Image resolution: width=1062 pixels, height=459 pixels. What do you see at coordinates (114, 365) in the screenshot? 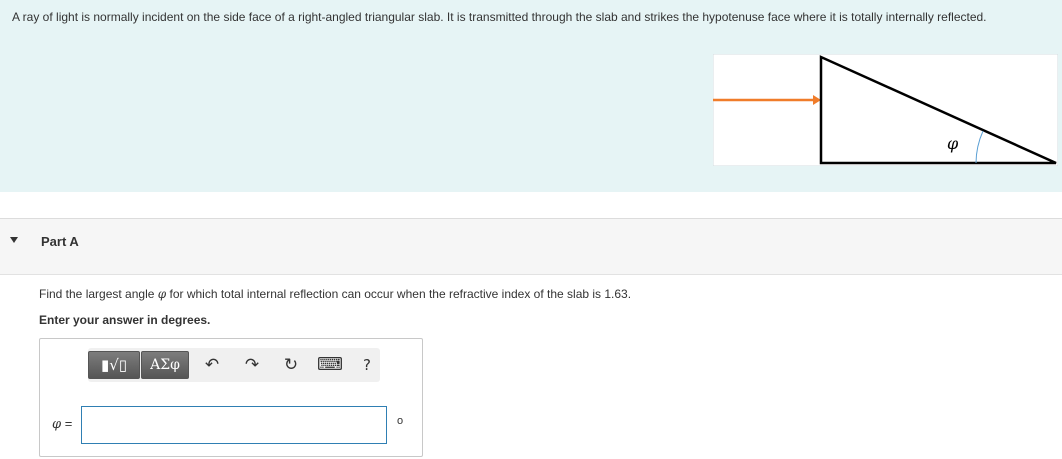
I see `templates-button: ▮√▯` at bounding box center [114, 365].